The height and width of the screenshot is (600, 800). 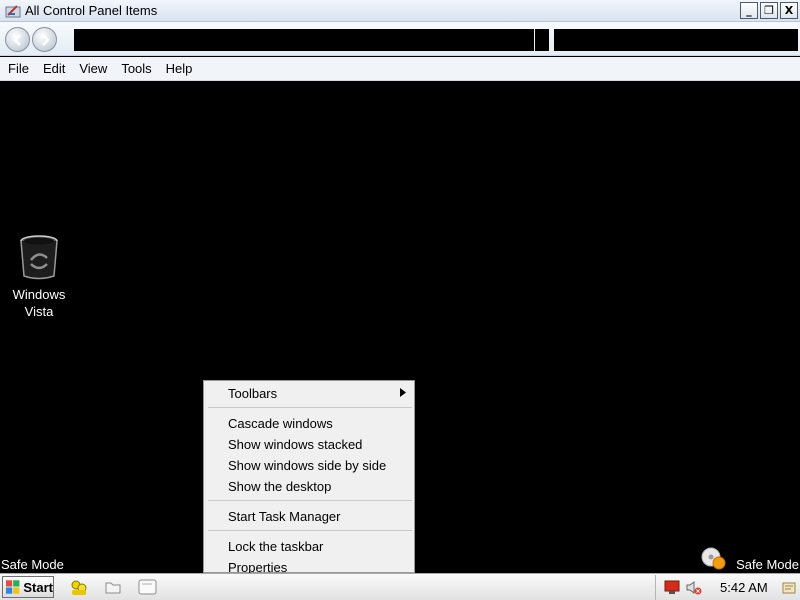 I want to click on menu-item-start-task-manager: Start Task Manager, so click(x=284, y=516).